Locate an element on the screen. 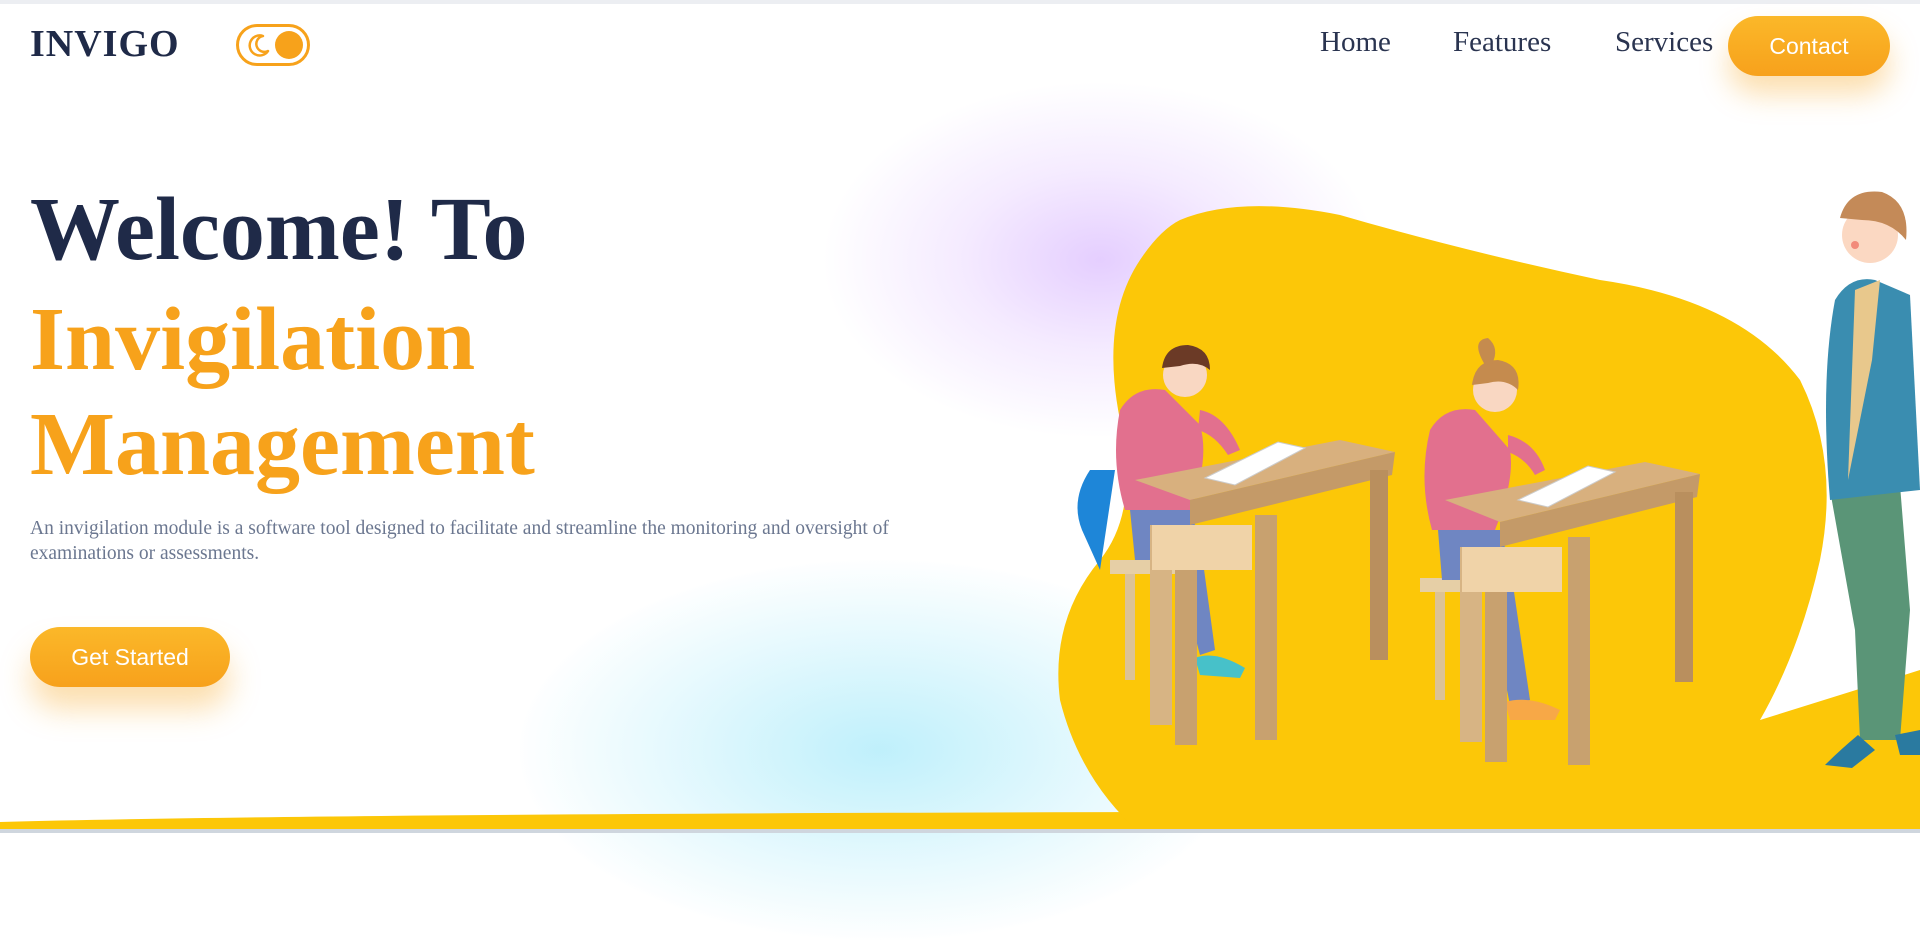  hero-title-line3: Management is located at coordinates (282, 444).